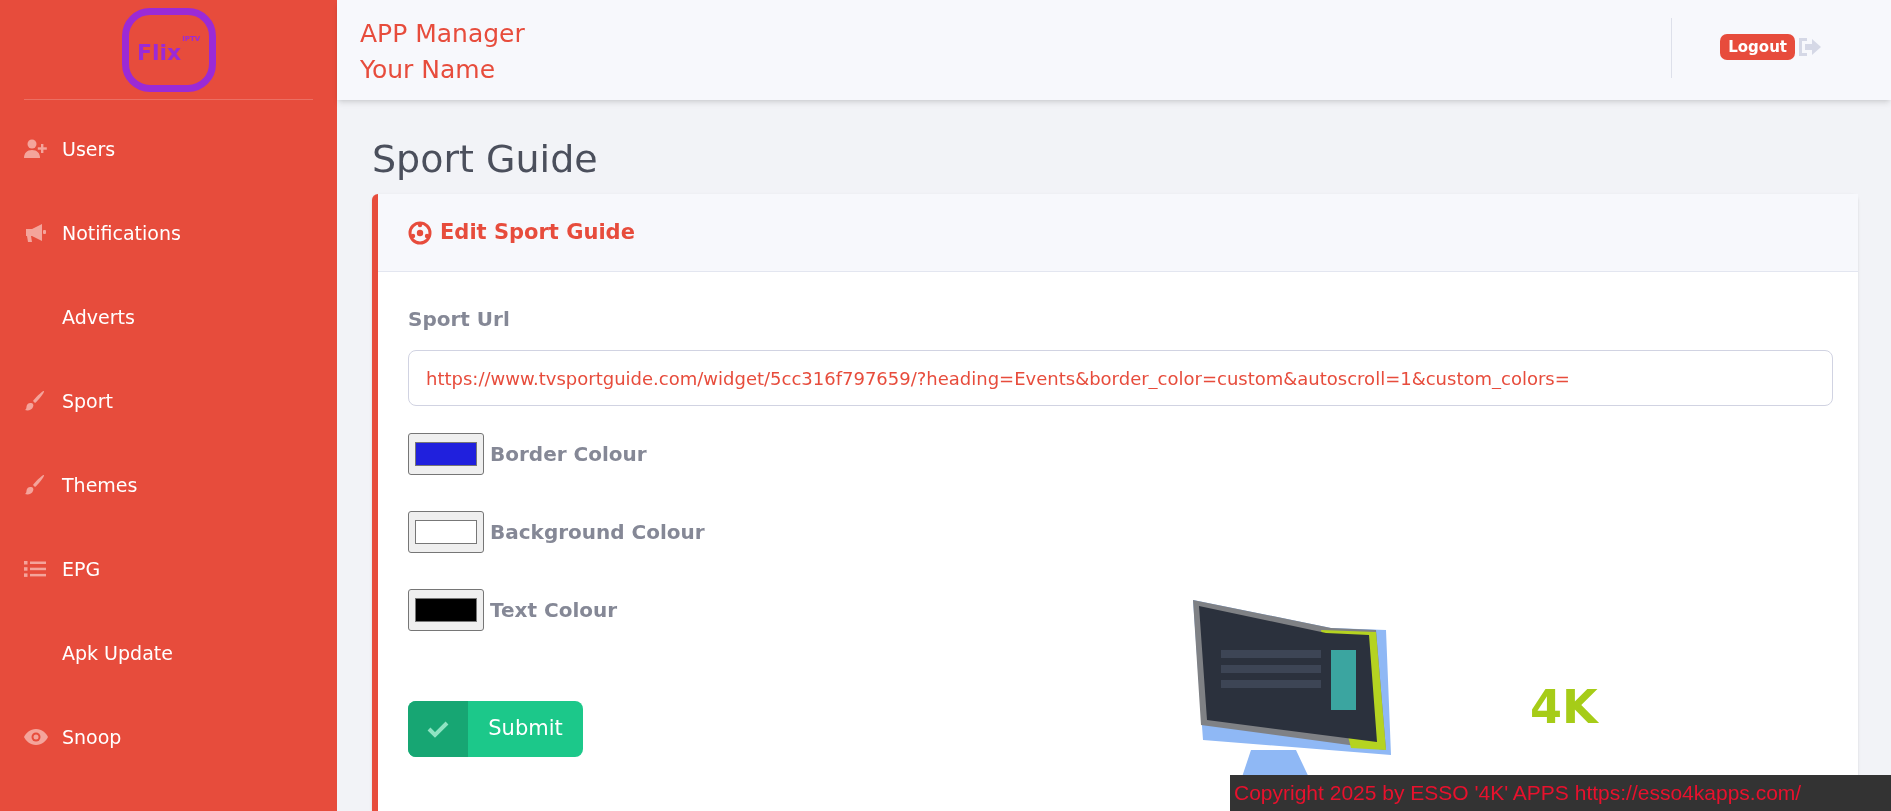  Describe the element at coordinates (495, 729) in the screenshot. I see `submit-button: Submit` at that location.